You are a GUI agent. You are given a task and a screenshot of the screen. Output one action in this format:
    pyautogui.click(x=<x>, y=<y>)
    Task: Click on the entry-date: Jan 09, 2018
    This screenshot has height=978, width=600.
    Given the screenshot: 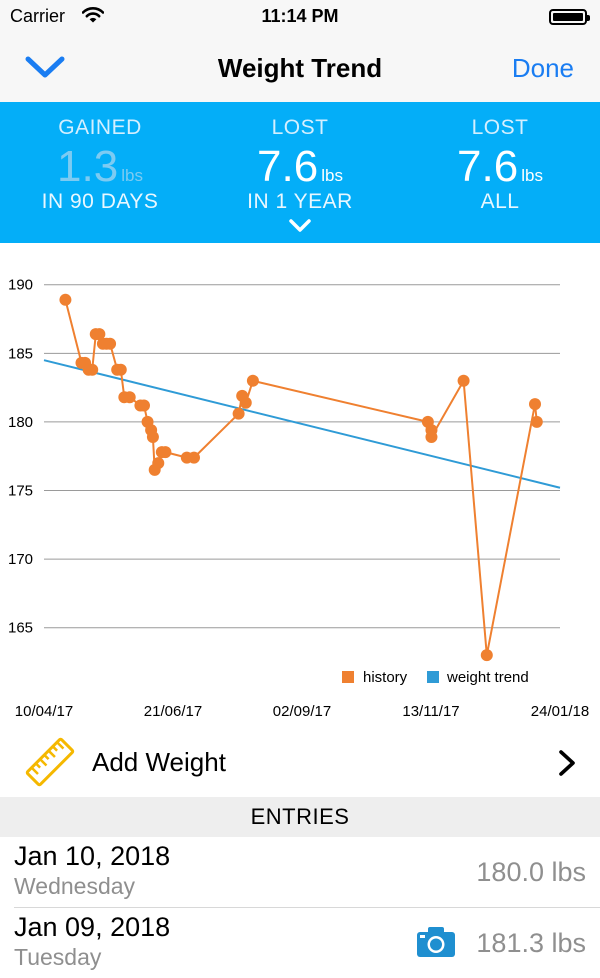 What is the action you would take?
    pyautogui.click(x=92, y=927)
    